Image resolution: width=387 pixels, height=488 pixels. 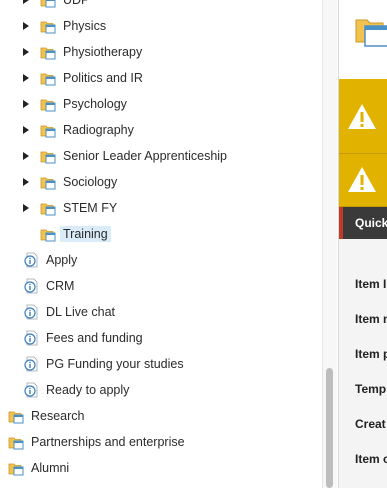 I want to click on tree-item: Politics and IR, so click(x=84, y=78).